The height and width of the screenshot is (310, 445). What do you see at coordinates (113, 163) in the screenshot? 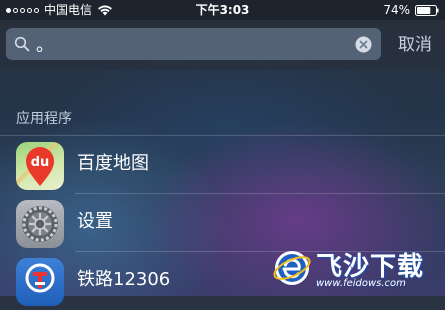
I see `app-label: 百度地图` at bounding box center [113, 163].